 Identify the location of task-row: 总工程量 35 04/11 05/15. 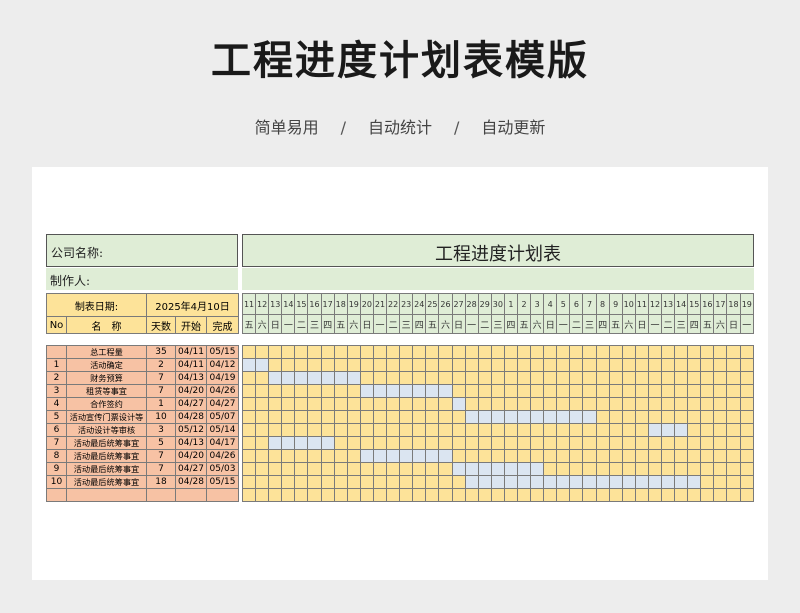
(142, 352).